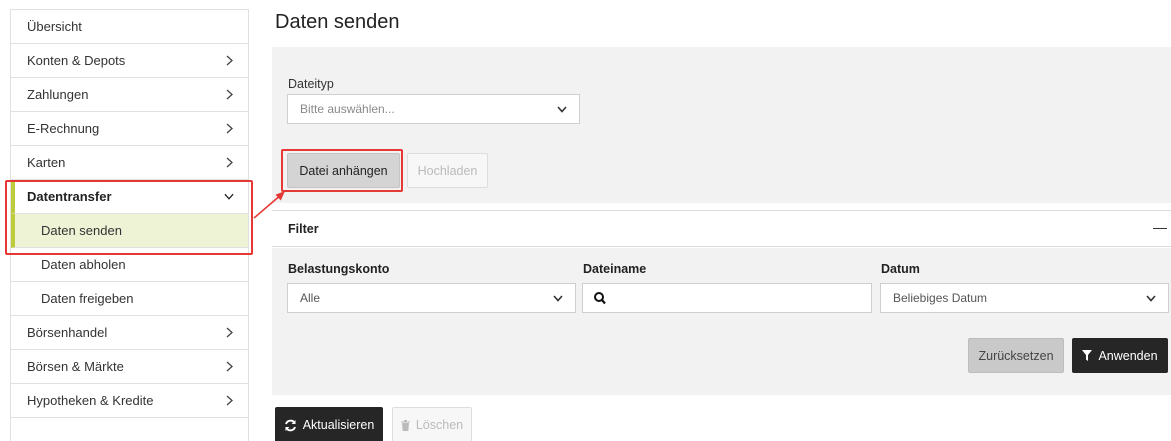 The height and width of the screenshot is (441, 1171). I want to click on sidebar-item-hypotheken-kredite: Hypotheken & Kredite, so click(129, 401).